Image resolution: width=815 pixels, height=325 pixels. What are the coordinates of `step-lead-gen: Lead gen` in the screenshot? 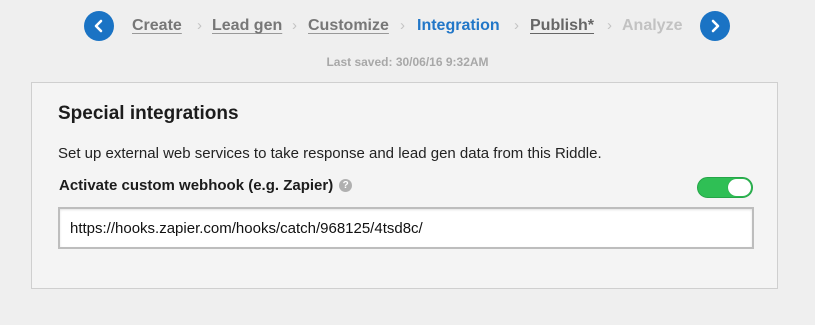 It's located at (247, 26).